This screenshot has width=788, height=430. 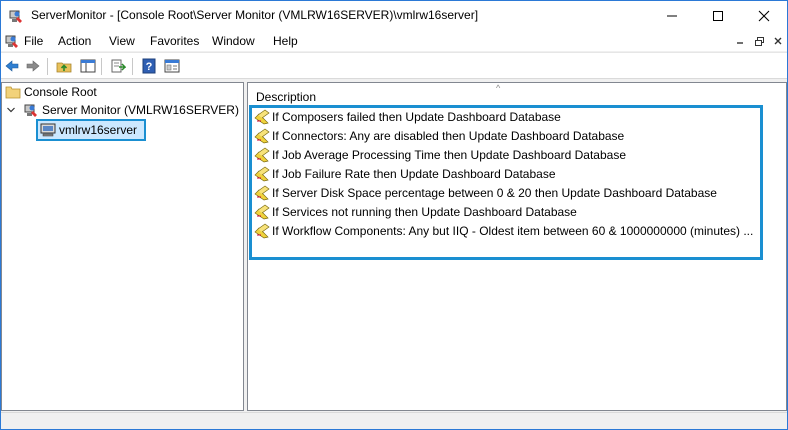 I want to click on show-hide-tree-icon, so click(x=88, y=66).